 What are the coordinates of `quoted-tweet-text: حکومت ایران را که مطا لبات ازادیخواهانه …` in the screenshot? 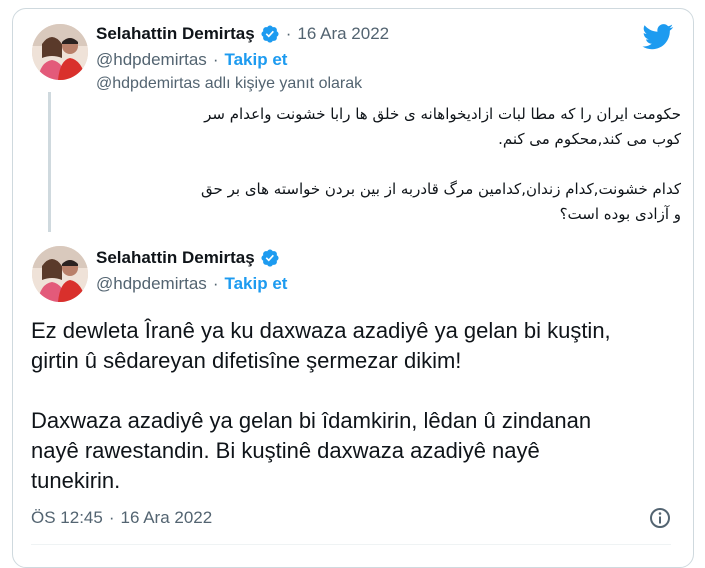 It's located at (441, 164).